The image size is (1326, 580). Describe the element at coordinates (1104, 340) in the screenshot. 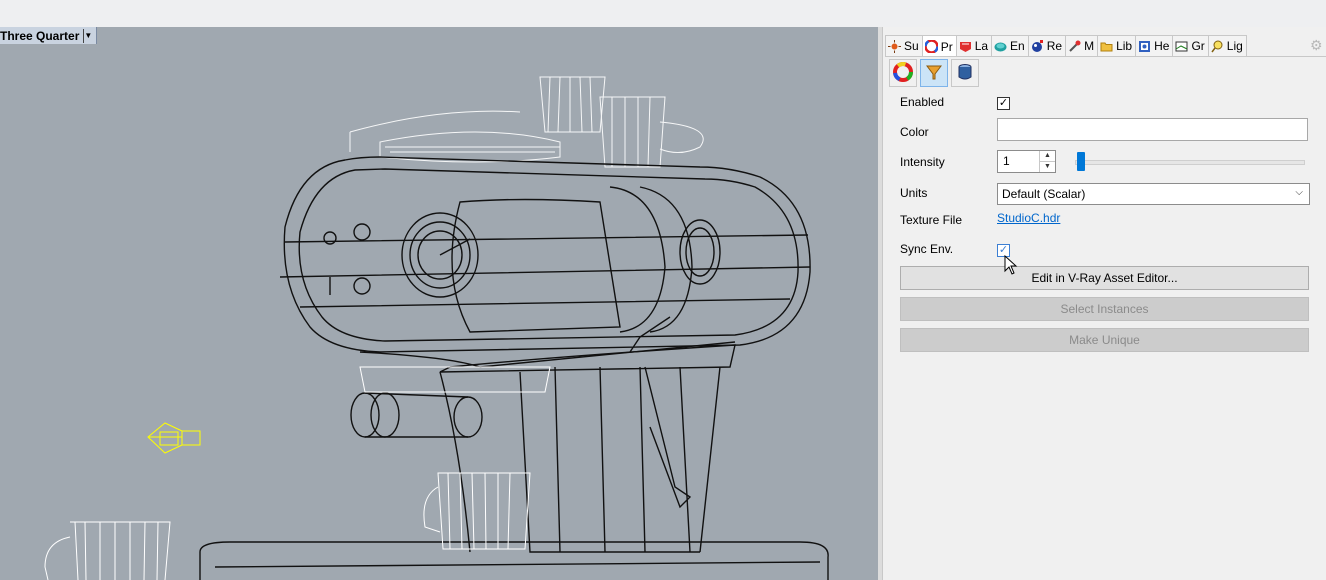

I see `make-unique-button: Make Unique` at that location.